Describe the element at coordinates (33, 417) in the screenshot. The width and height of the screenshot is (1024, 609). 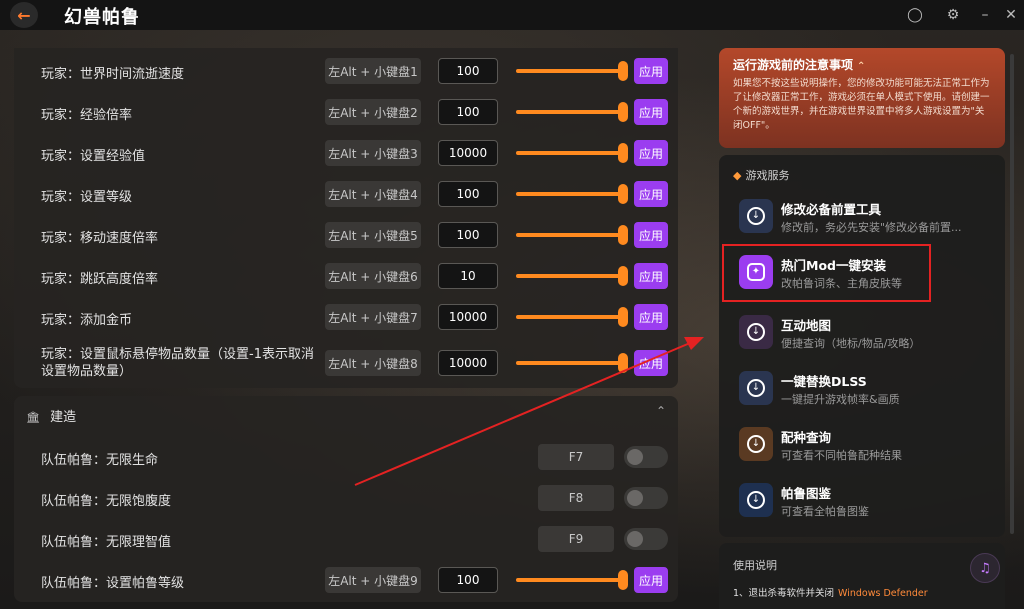
I see `building-icon: 🏛` at that location.